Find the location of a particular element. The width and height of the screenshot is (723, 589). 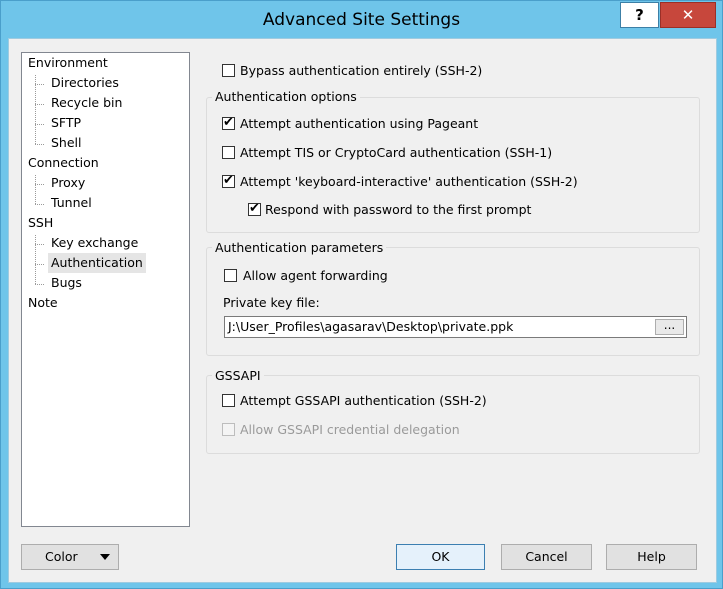

bypass-auth-checkbox is located at coordinates (228, 70).